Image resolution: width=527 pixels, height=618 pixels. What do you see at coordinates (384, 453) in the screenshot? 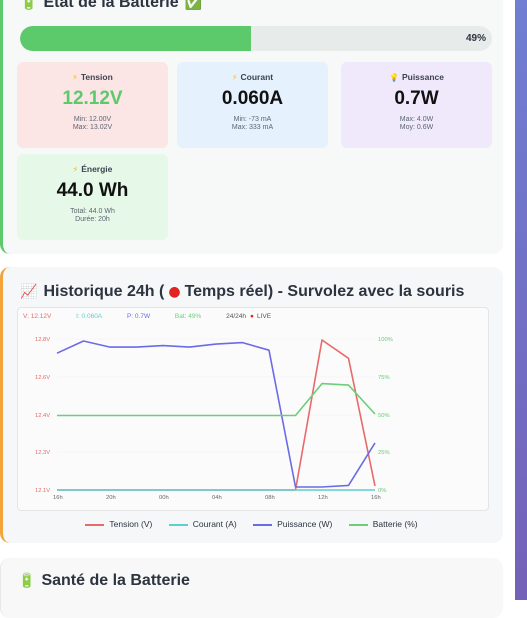
I see `y-right-tick-label: 25%` at bounding box center [384, 453].